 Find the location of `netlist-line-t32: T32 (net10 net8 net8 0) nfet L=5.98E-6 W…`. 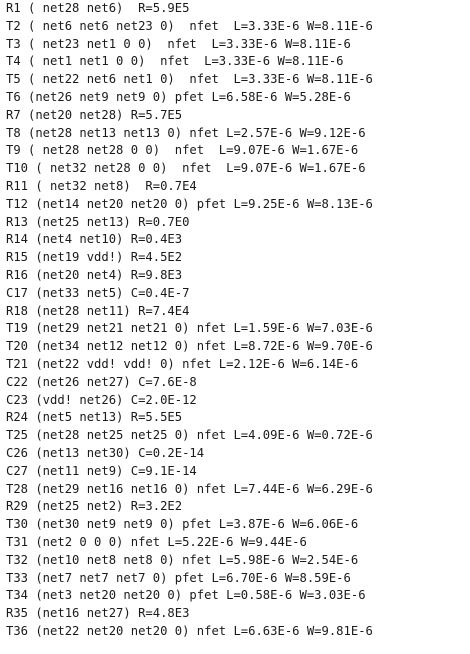

netlist-line-t32: T32 (net10 net8 net8 0) nfet L=5.98E-6 W… is located at coordinates (182, 559).